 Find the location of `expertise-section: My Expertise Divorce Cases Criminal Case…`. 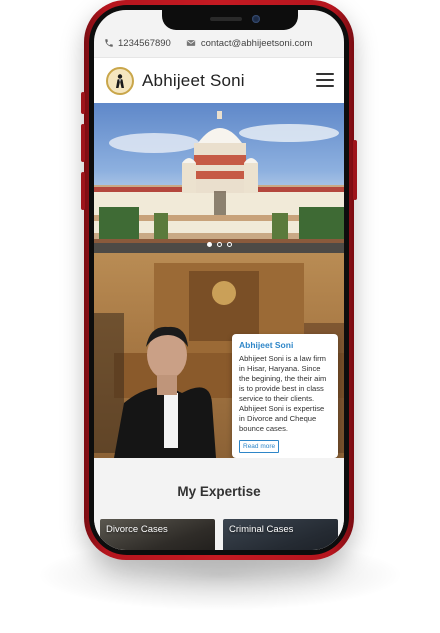

expertise-section: My Expertise Divorce Cases Criminal Case… is located at coordinates (219, 504).